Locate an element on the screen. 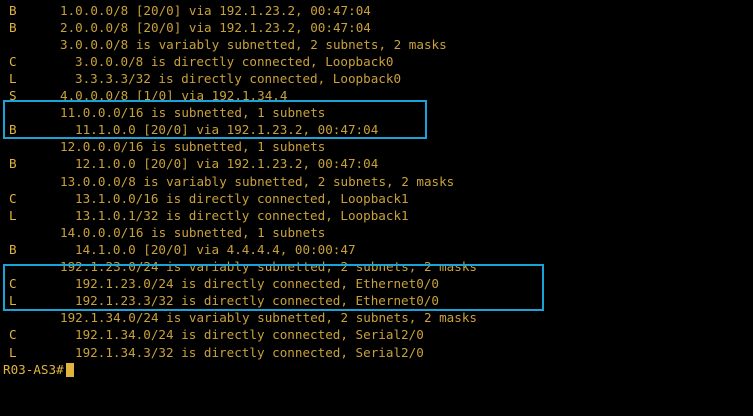 The height and width of the screenshot is (416, 753). route-text: 12.1.0.0 [20/0] via 192.1.23.2, 00:47:04 is located at coordinates (227, 164).